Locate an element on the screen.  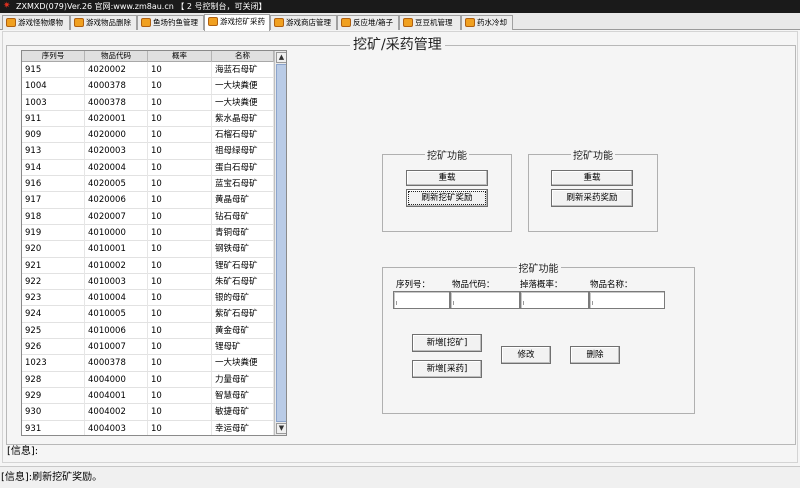
tab-monster-drops: 游戏怪物爆物 is located at coordinates (36, 22).